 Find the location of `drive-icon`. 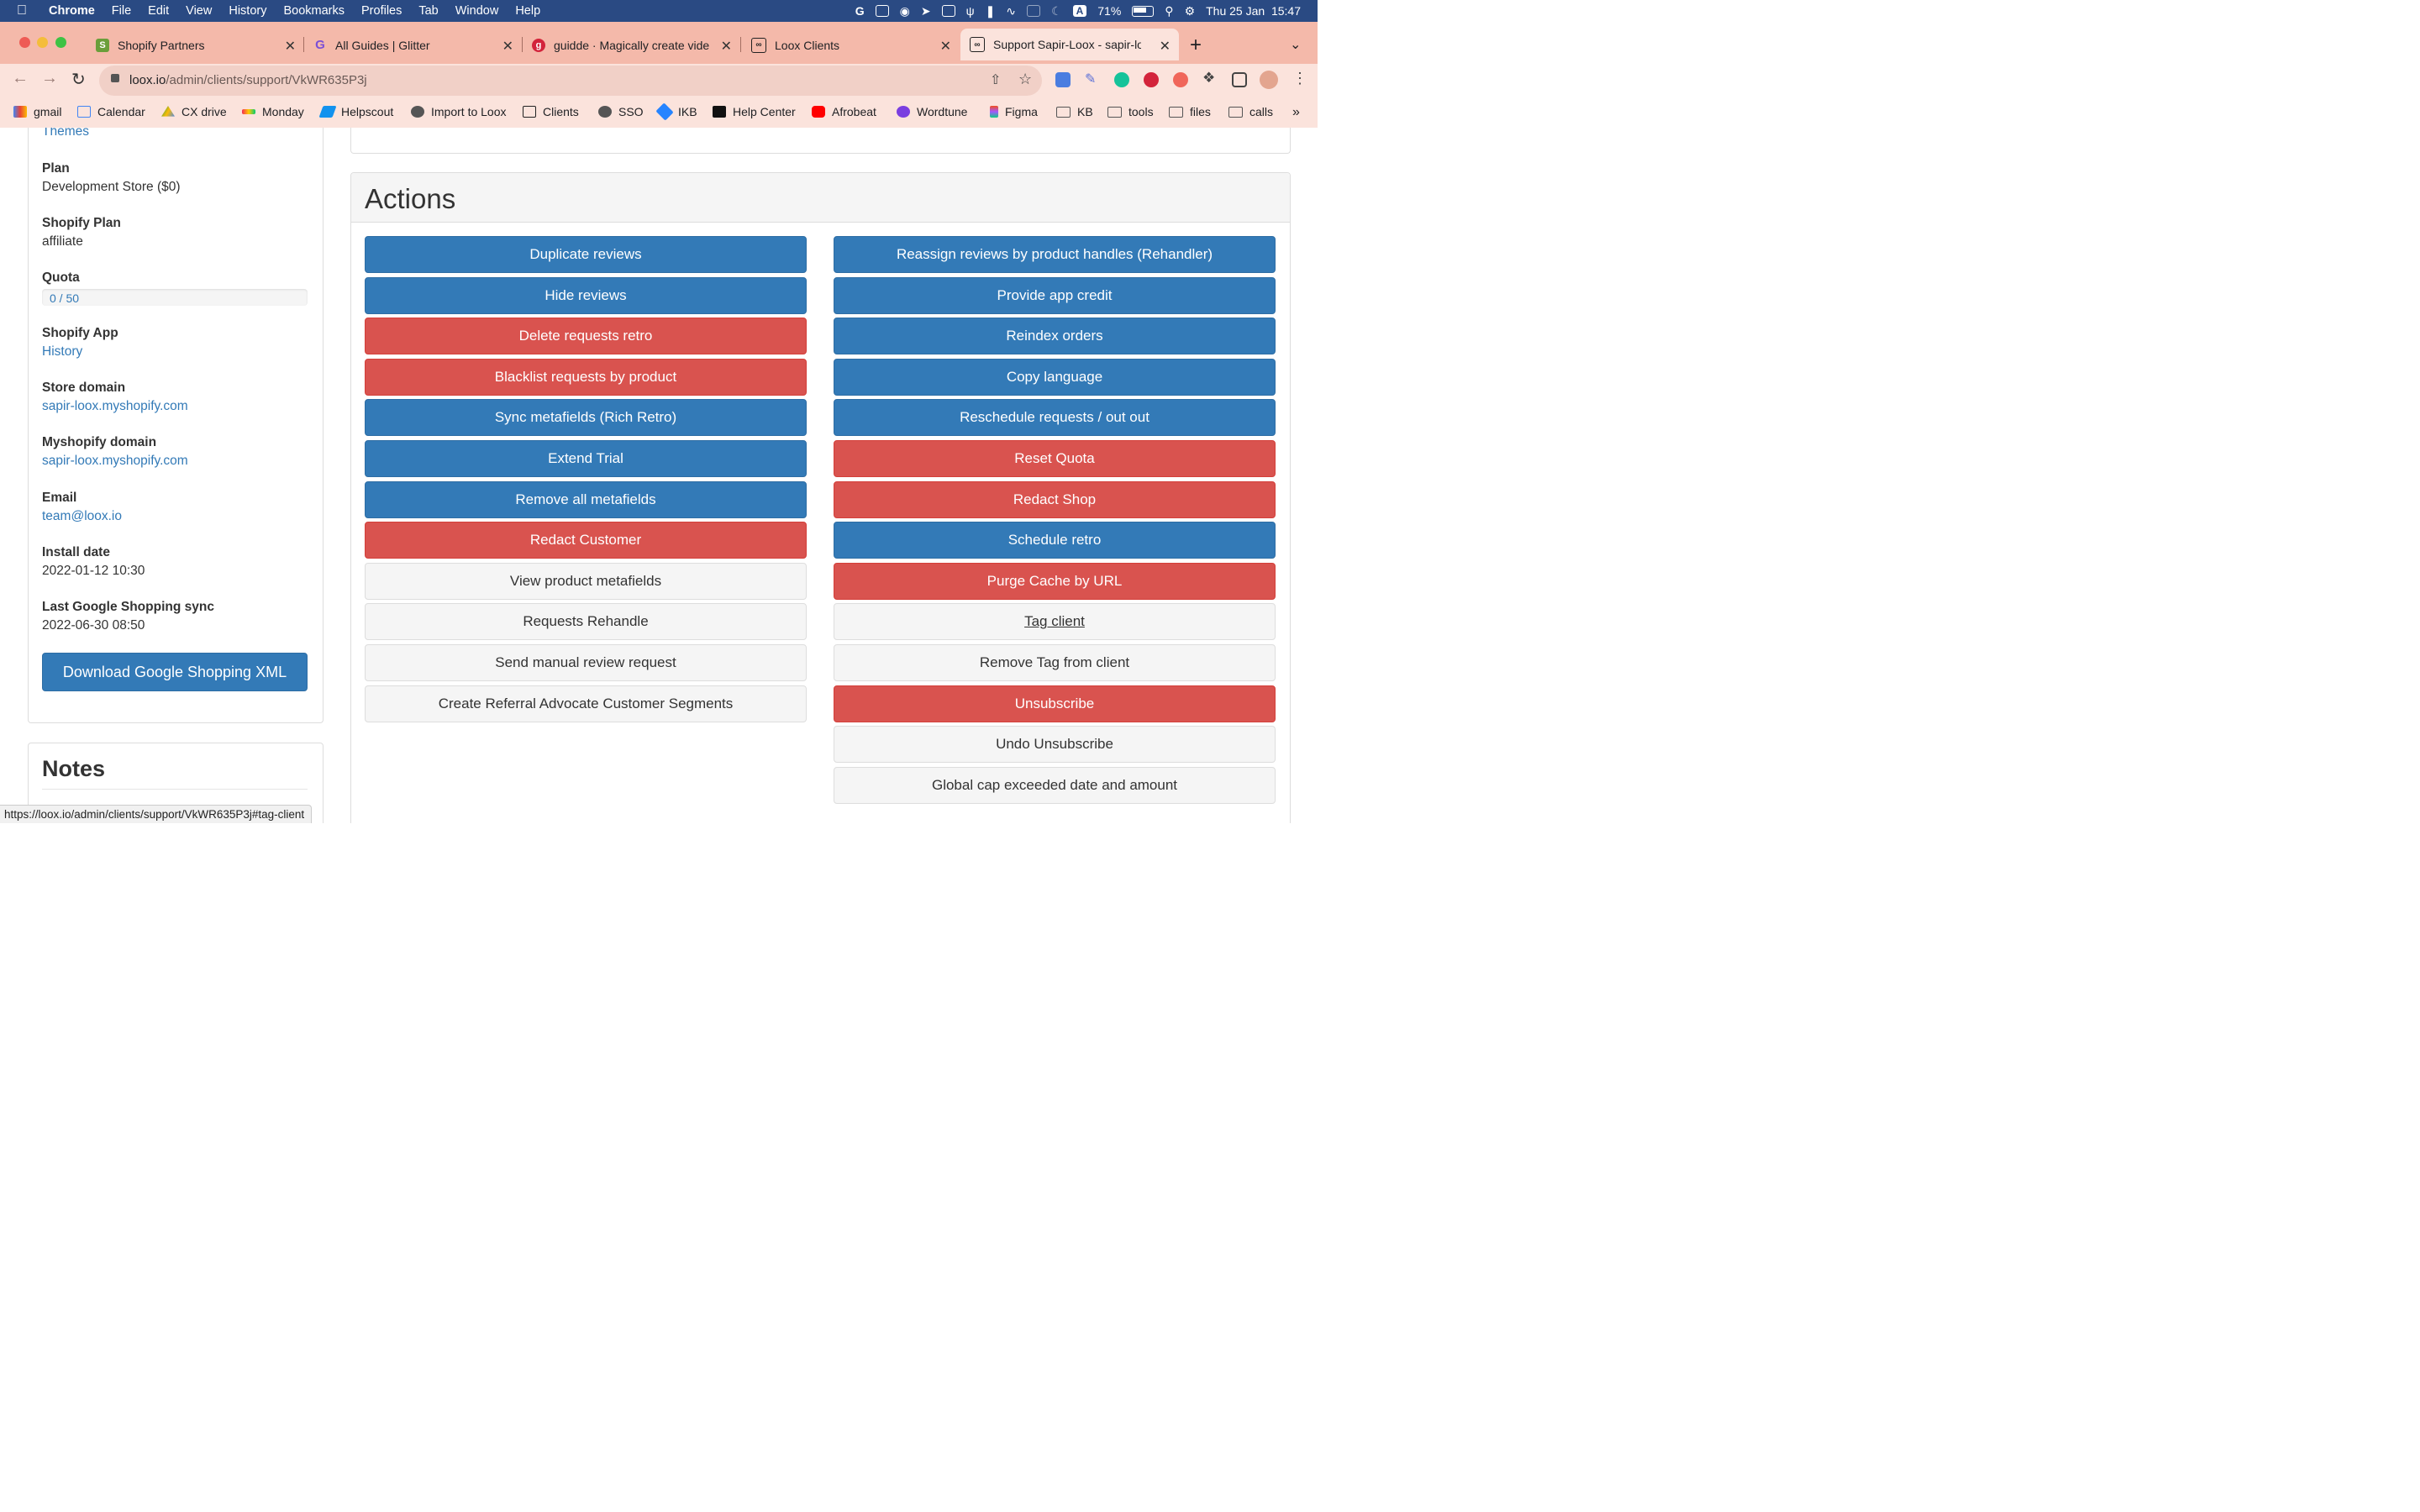

drive-icon is located at coordinates (882, 11).